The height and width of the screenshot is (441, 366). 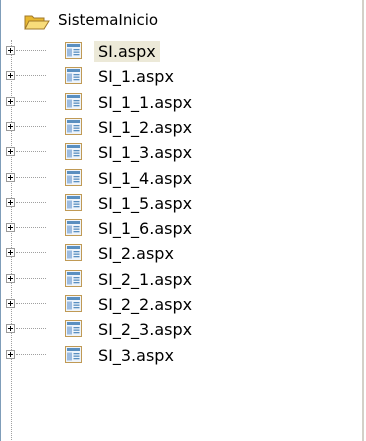 I want to click on tree-item-label: SI_1_4.aspx, so click(x=145, y=178).